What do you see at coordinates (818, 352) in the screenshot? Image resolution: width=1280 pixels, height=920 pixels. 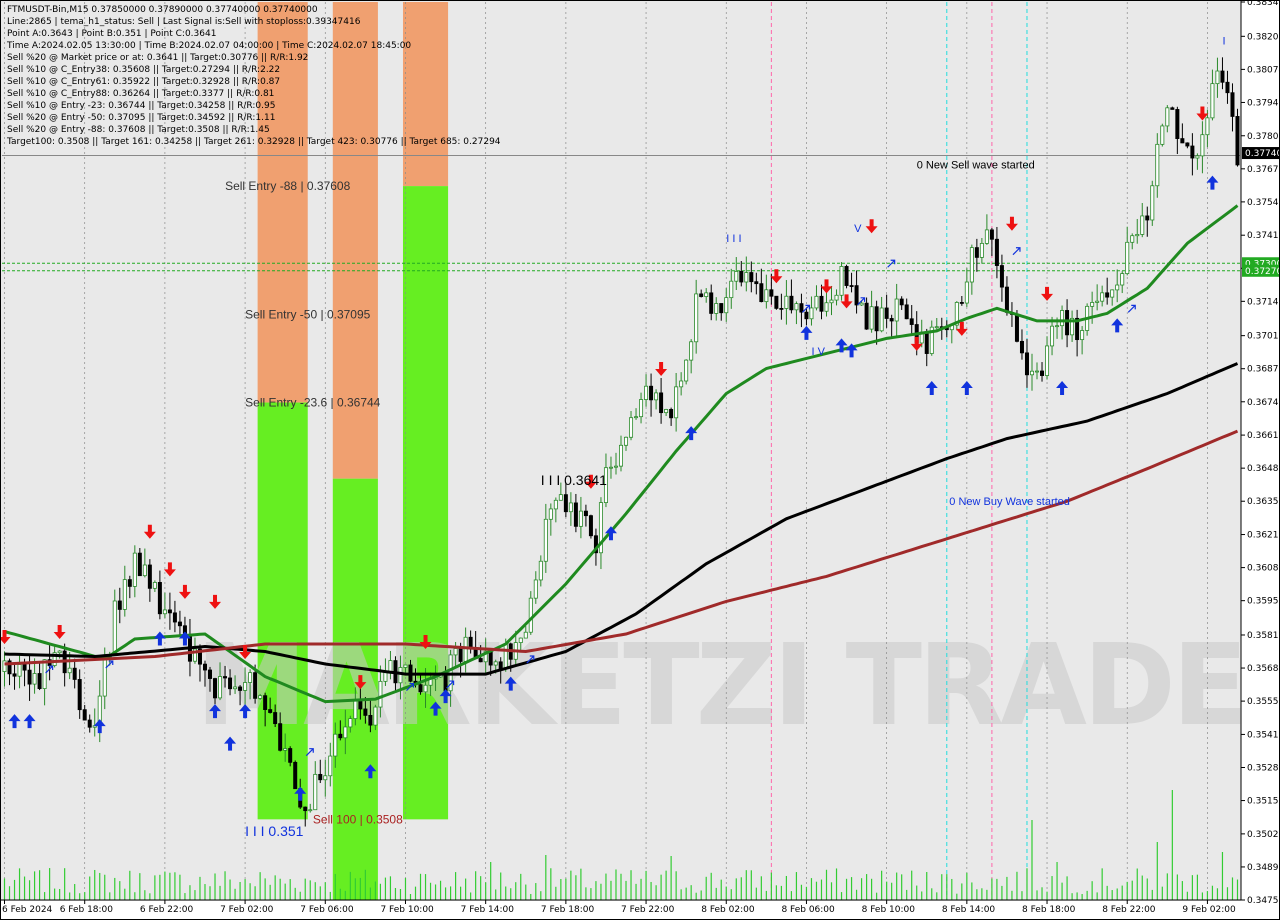 I see `annotation: I V` at bounding box center [818, 352].